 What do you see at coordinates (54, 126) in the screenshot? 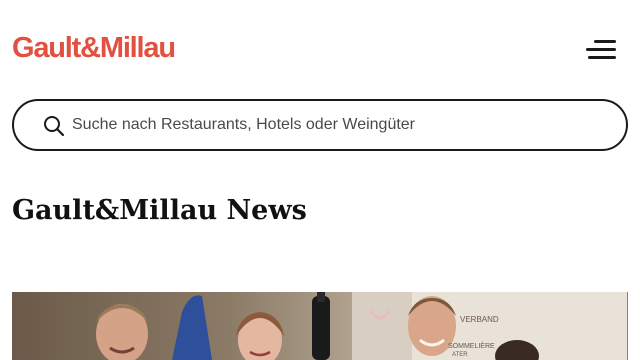
I see `search-icon` at bounding box center [54, 126].